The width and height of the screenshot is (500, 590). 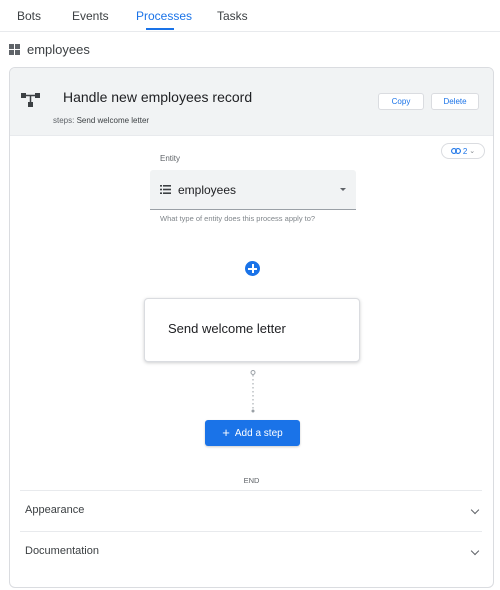 I want to click on grid-icon, so click(x=14, y=49).